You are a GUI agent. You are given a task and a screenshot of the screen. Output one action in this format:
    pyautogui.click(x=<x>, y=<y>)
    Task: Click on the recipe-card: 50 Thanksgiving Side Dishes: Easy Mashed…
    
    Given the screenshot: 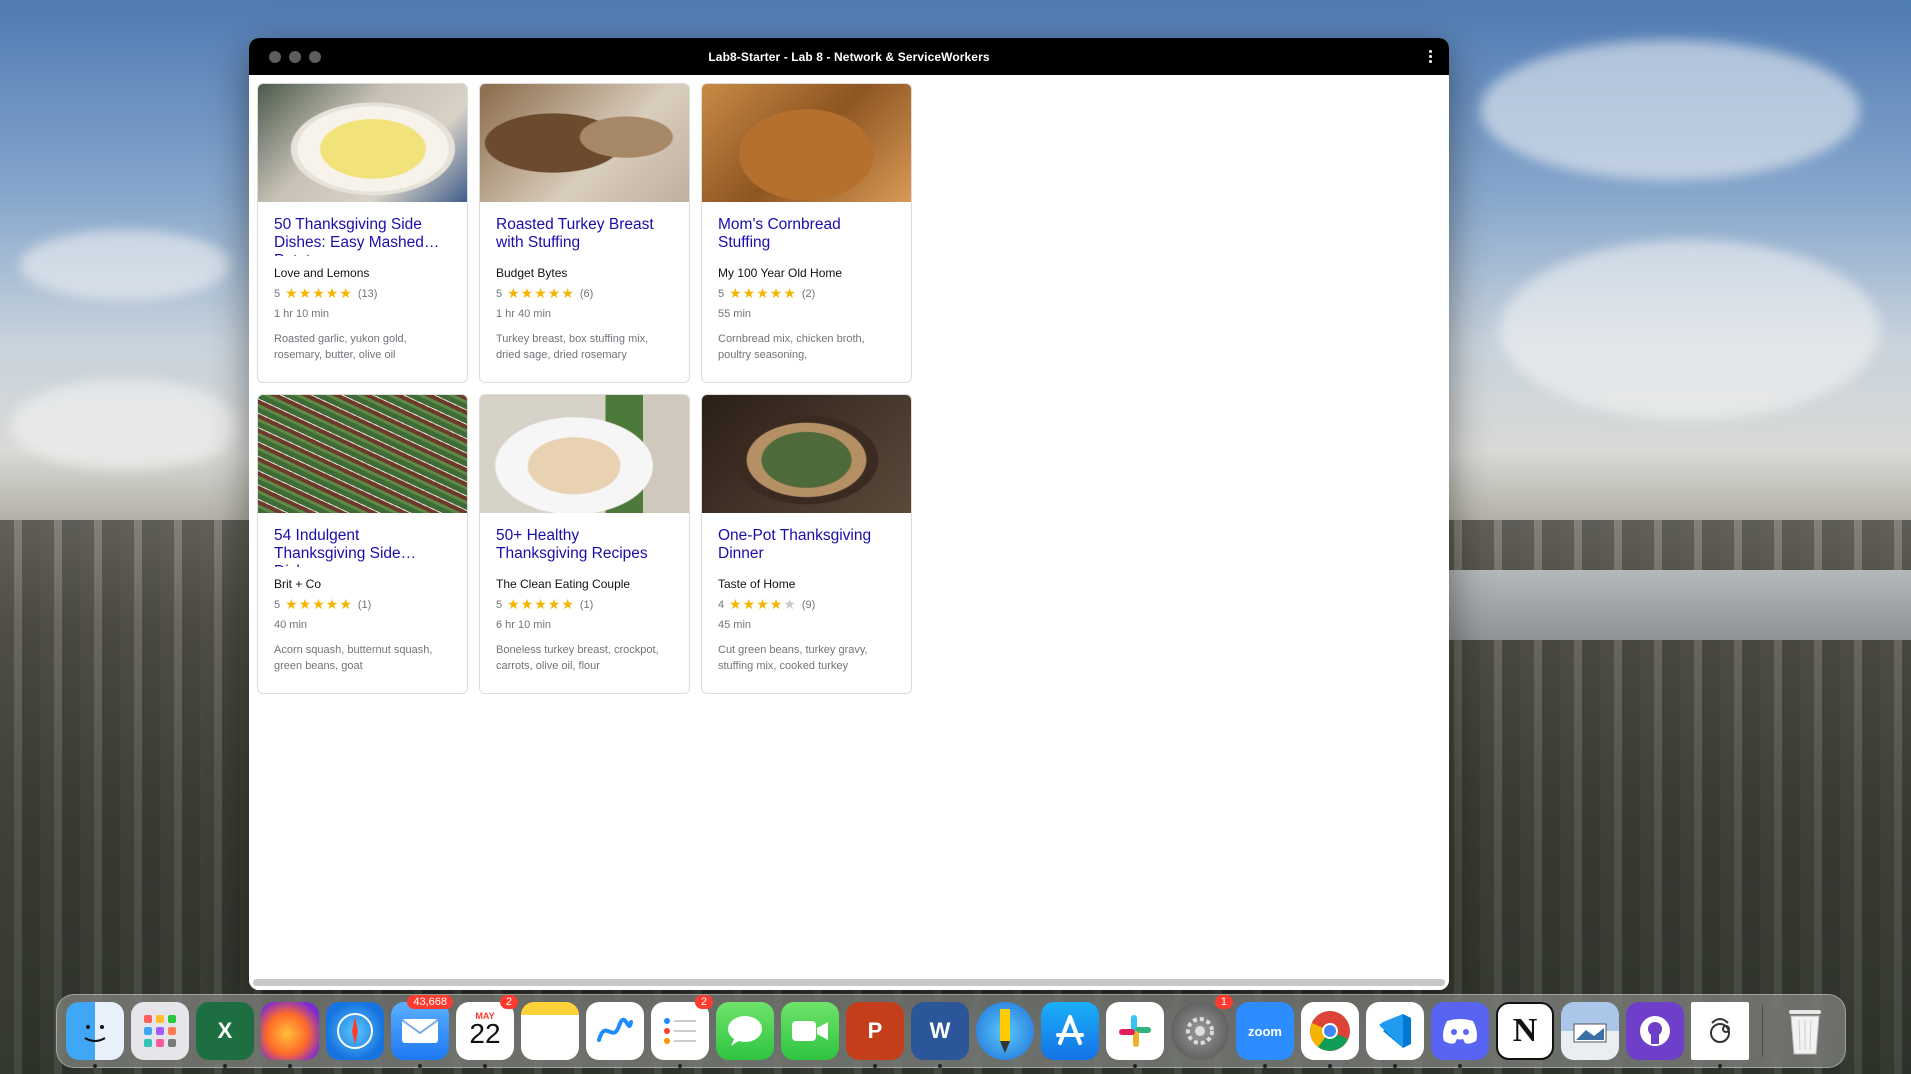 What is the action you would take?
    pyautogui.click(x=362, y=233)
    